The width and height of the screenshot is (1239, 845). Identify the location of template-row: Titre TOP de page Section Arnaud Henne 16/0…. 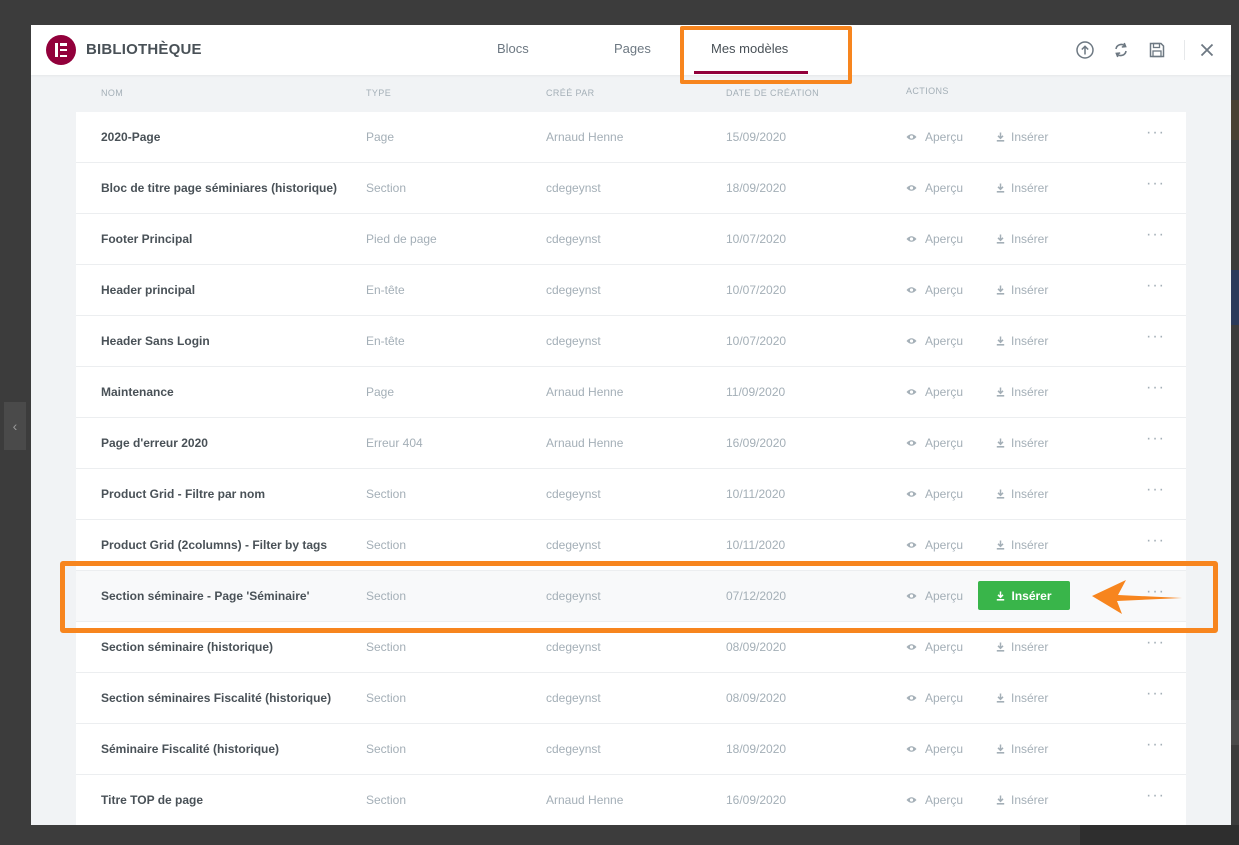
(631, 800).